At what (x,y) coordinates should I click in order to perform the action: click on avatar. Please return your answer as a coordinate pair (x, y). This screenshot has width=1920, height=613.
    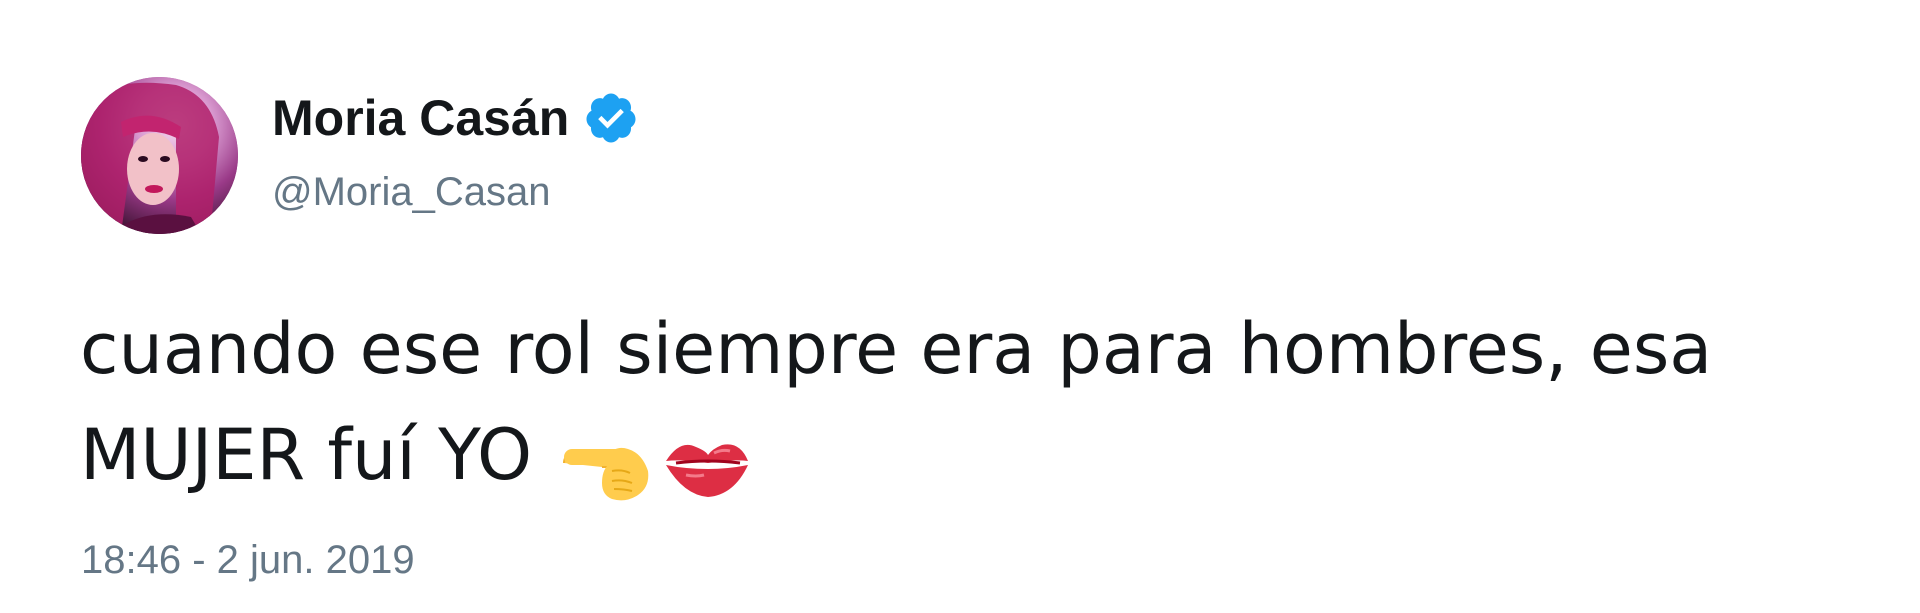
    Looking at the image, I should click on (159, 155).